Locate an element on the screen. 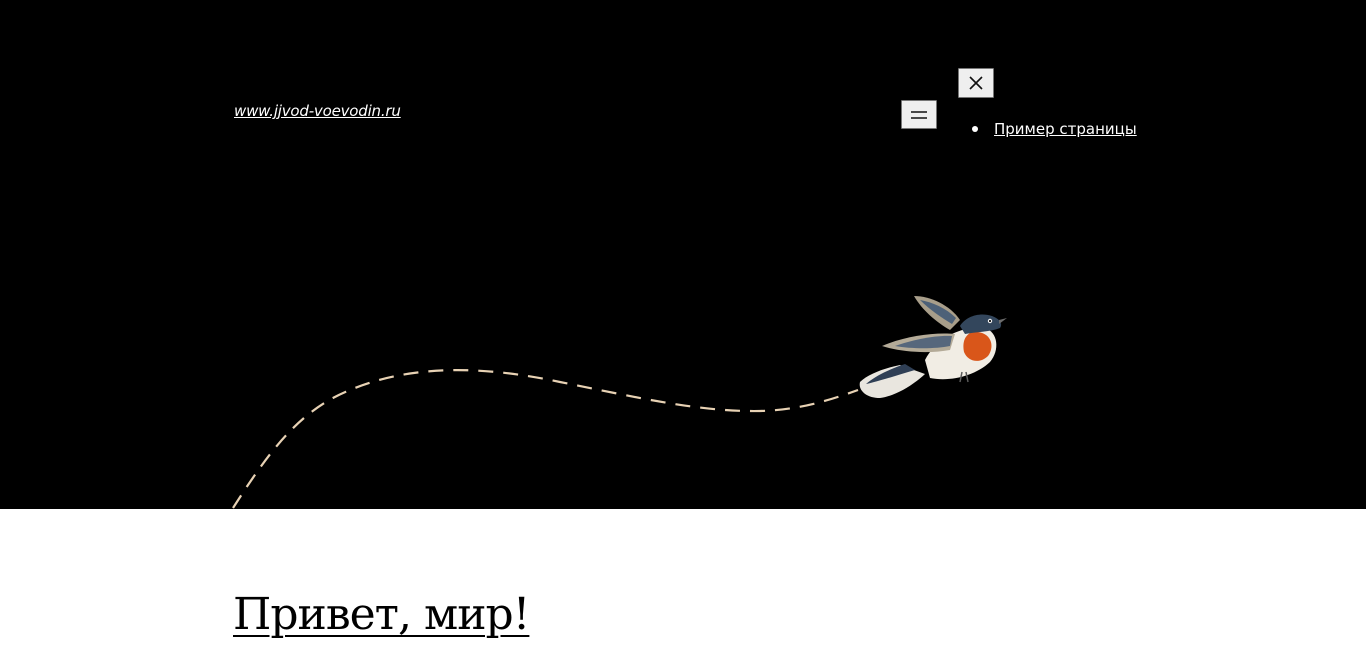  site-title-link: www.jjvod-voevodin.ru is located at coordinates (317, 111).